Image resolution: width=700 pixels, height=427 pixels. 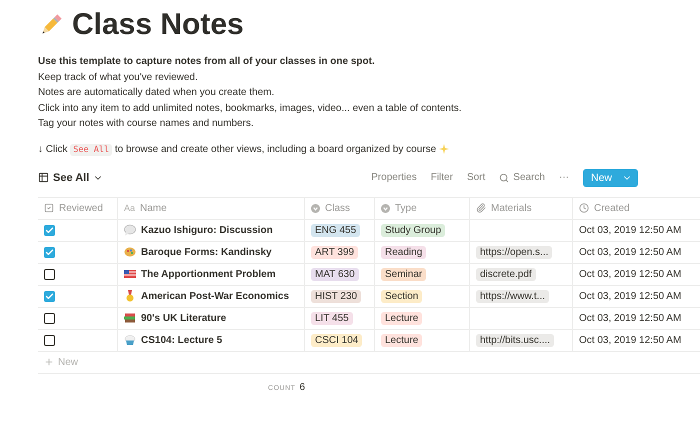 I want to click on material-link: discrete.pdf, so click(x=506, y=274).